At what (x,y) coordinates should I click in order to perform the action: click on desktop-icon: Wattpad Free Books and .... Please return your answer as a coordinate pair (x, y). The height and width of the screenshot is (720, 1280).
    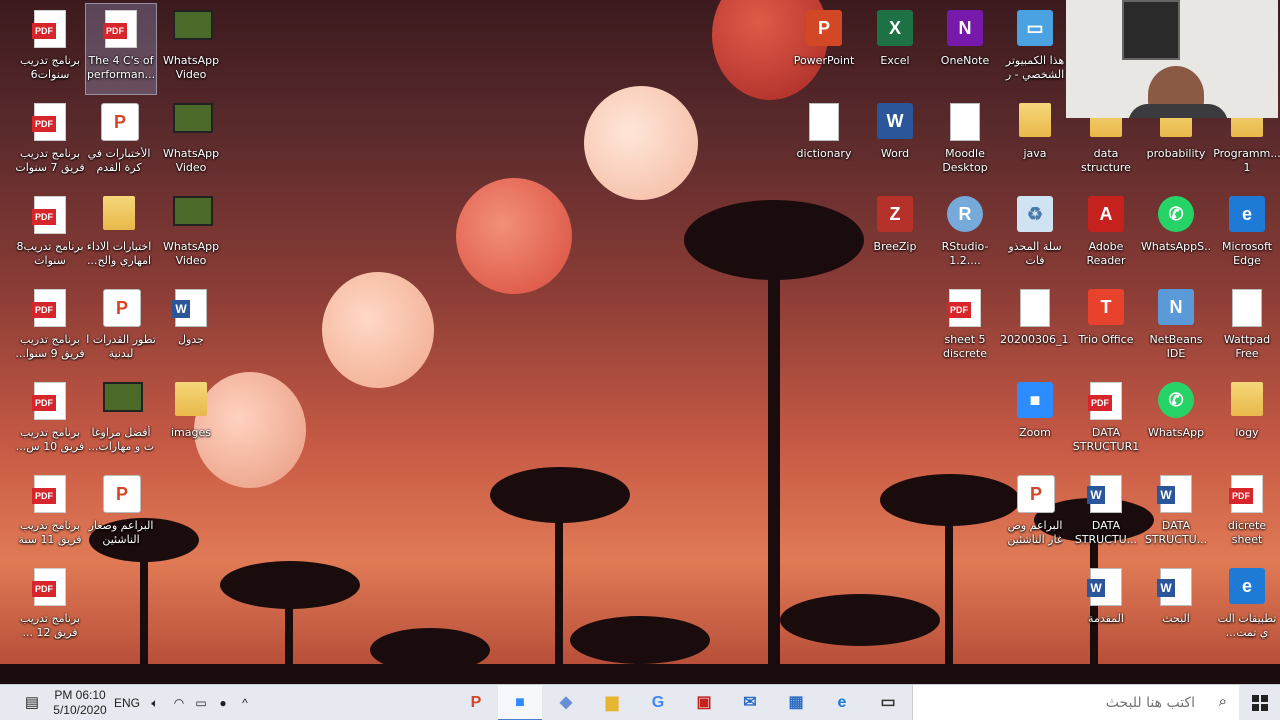
    Looking at the image, I should click on (1246, 328).